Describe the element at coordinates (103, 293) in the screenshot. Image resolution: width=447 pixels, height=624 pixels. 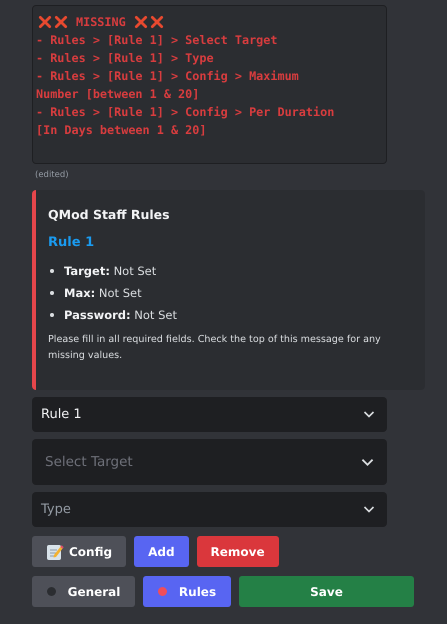
I see `field-text: Max: Not Set` at that location.